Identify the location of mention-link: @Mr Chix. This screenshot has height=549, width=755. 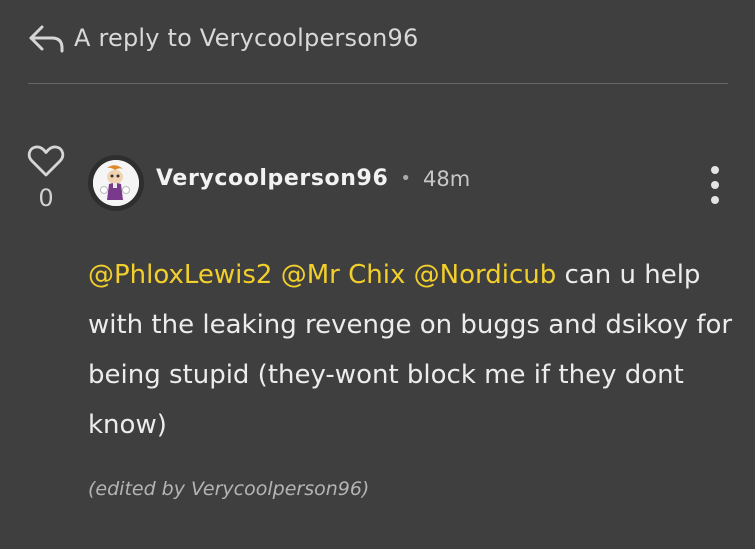
(343, 275).